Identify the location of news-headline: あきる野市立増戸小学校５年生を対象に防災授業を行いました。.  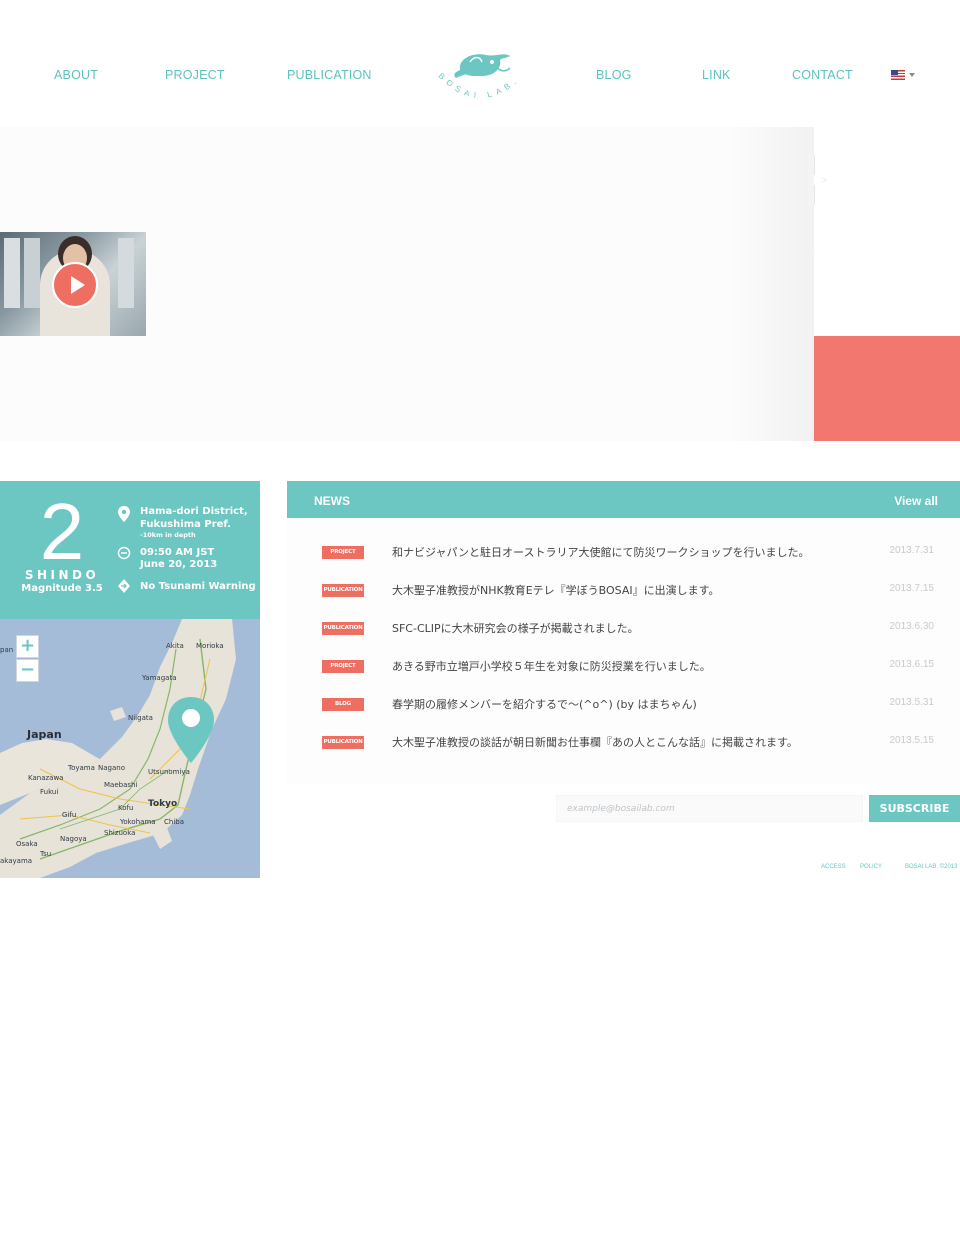
(551, 666).